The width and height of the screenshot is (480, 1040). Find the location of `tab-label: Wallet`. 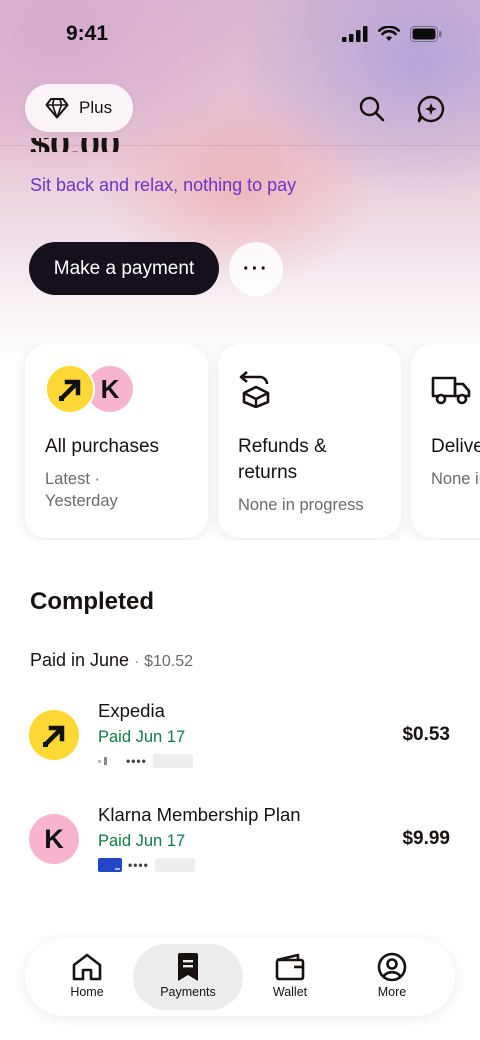

tab-label: Wallet is located at coordinates (290, 992).